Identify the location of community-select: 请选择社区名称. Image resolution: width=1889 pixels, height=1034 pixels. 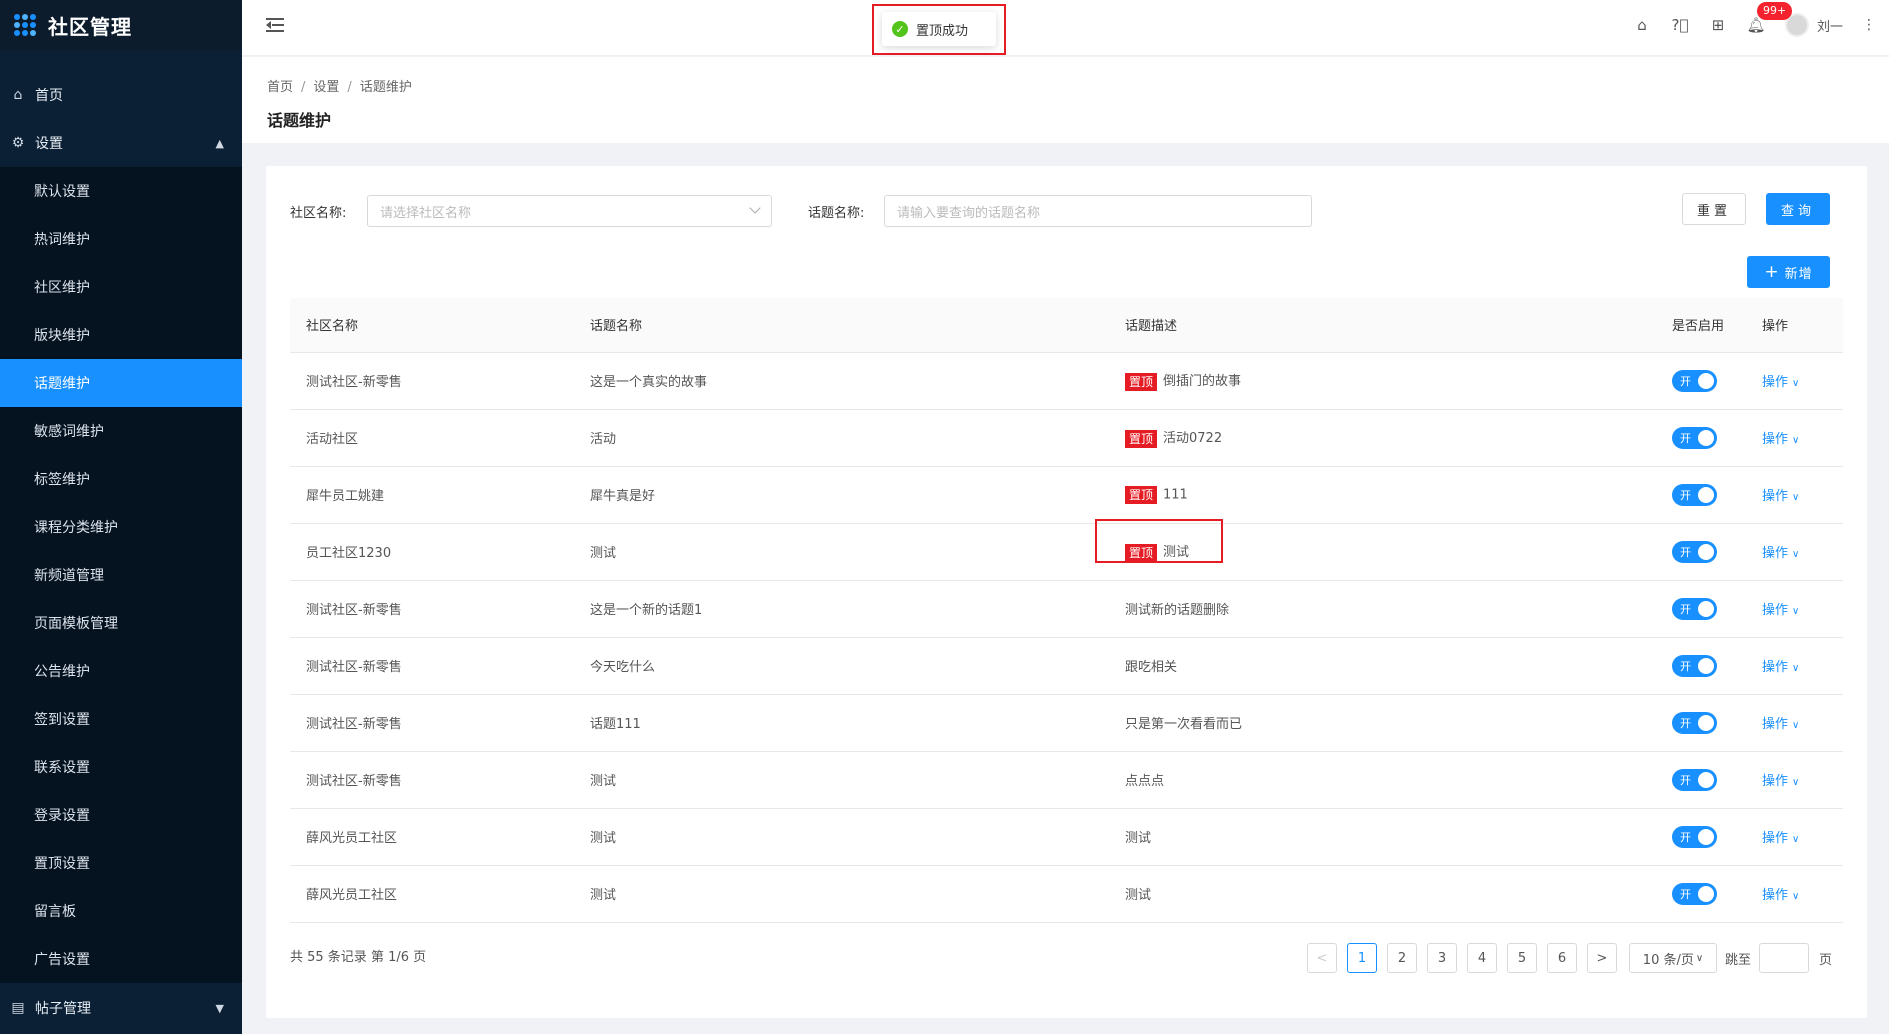
(569, 211).